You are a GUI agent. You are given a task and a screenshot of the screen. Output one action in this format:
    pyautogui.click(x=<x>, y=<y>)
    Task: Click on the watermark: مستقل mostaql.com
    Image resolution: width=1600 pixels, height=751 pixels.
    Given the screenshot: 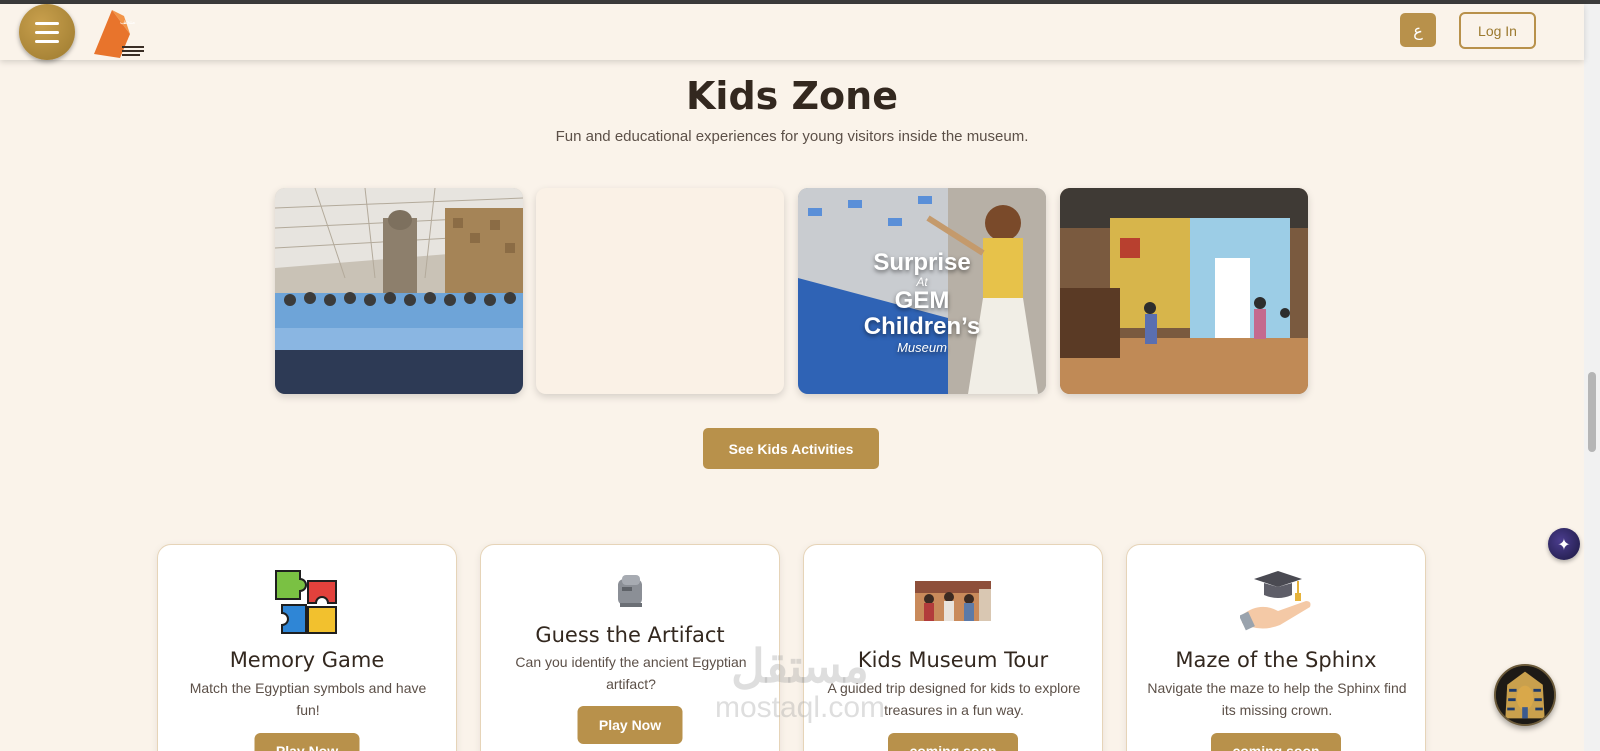 What is the action you would take?
    pyautogui.click(x=800, y=682)
    